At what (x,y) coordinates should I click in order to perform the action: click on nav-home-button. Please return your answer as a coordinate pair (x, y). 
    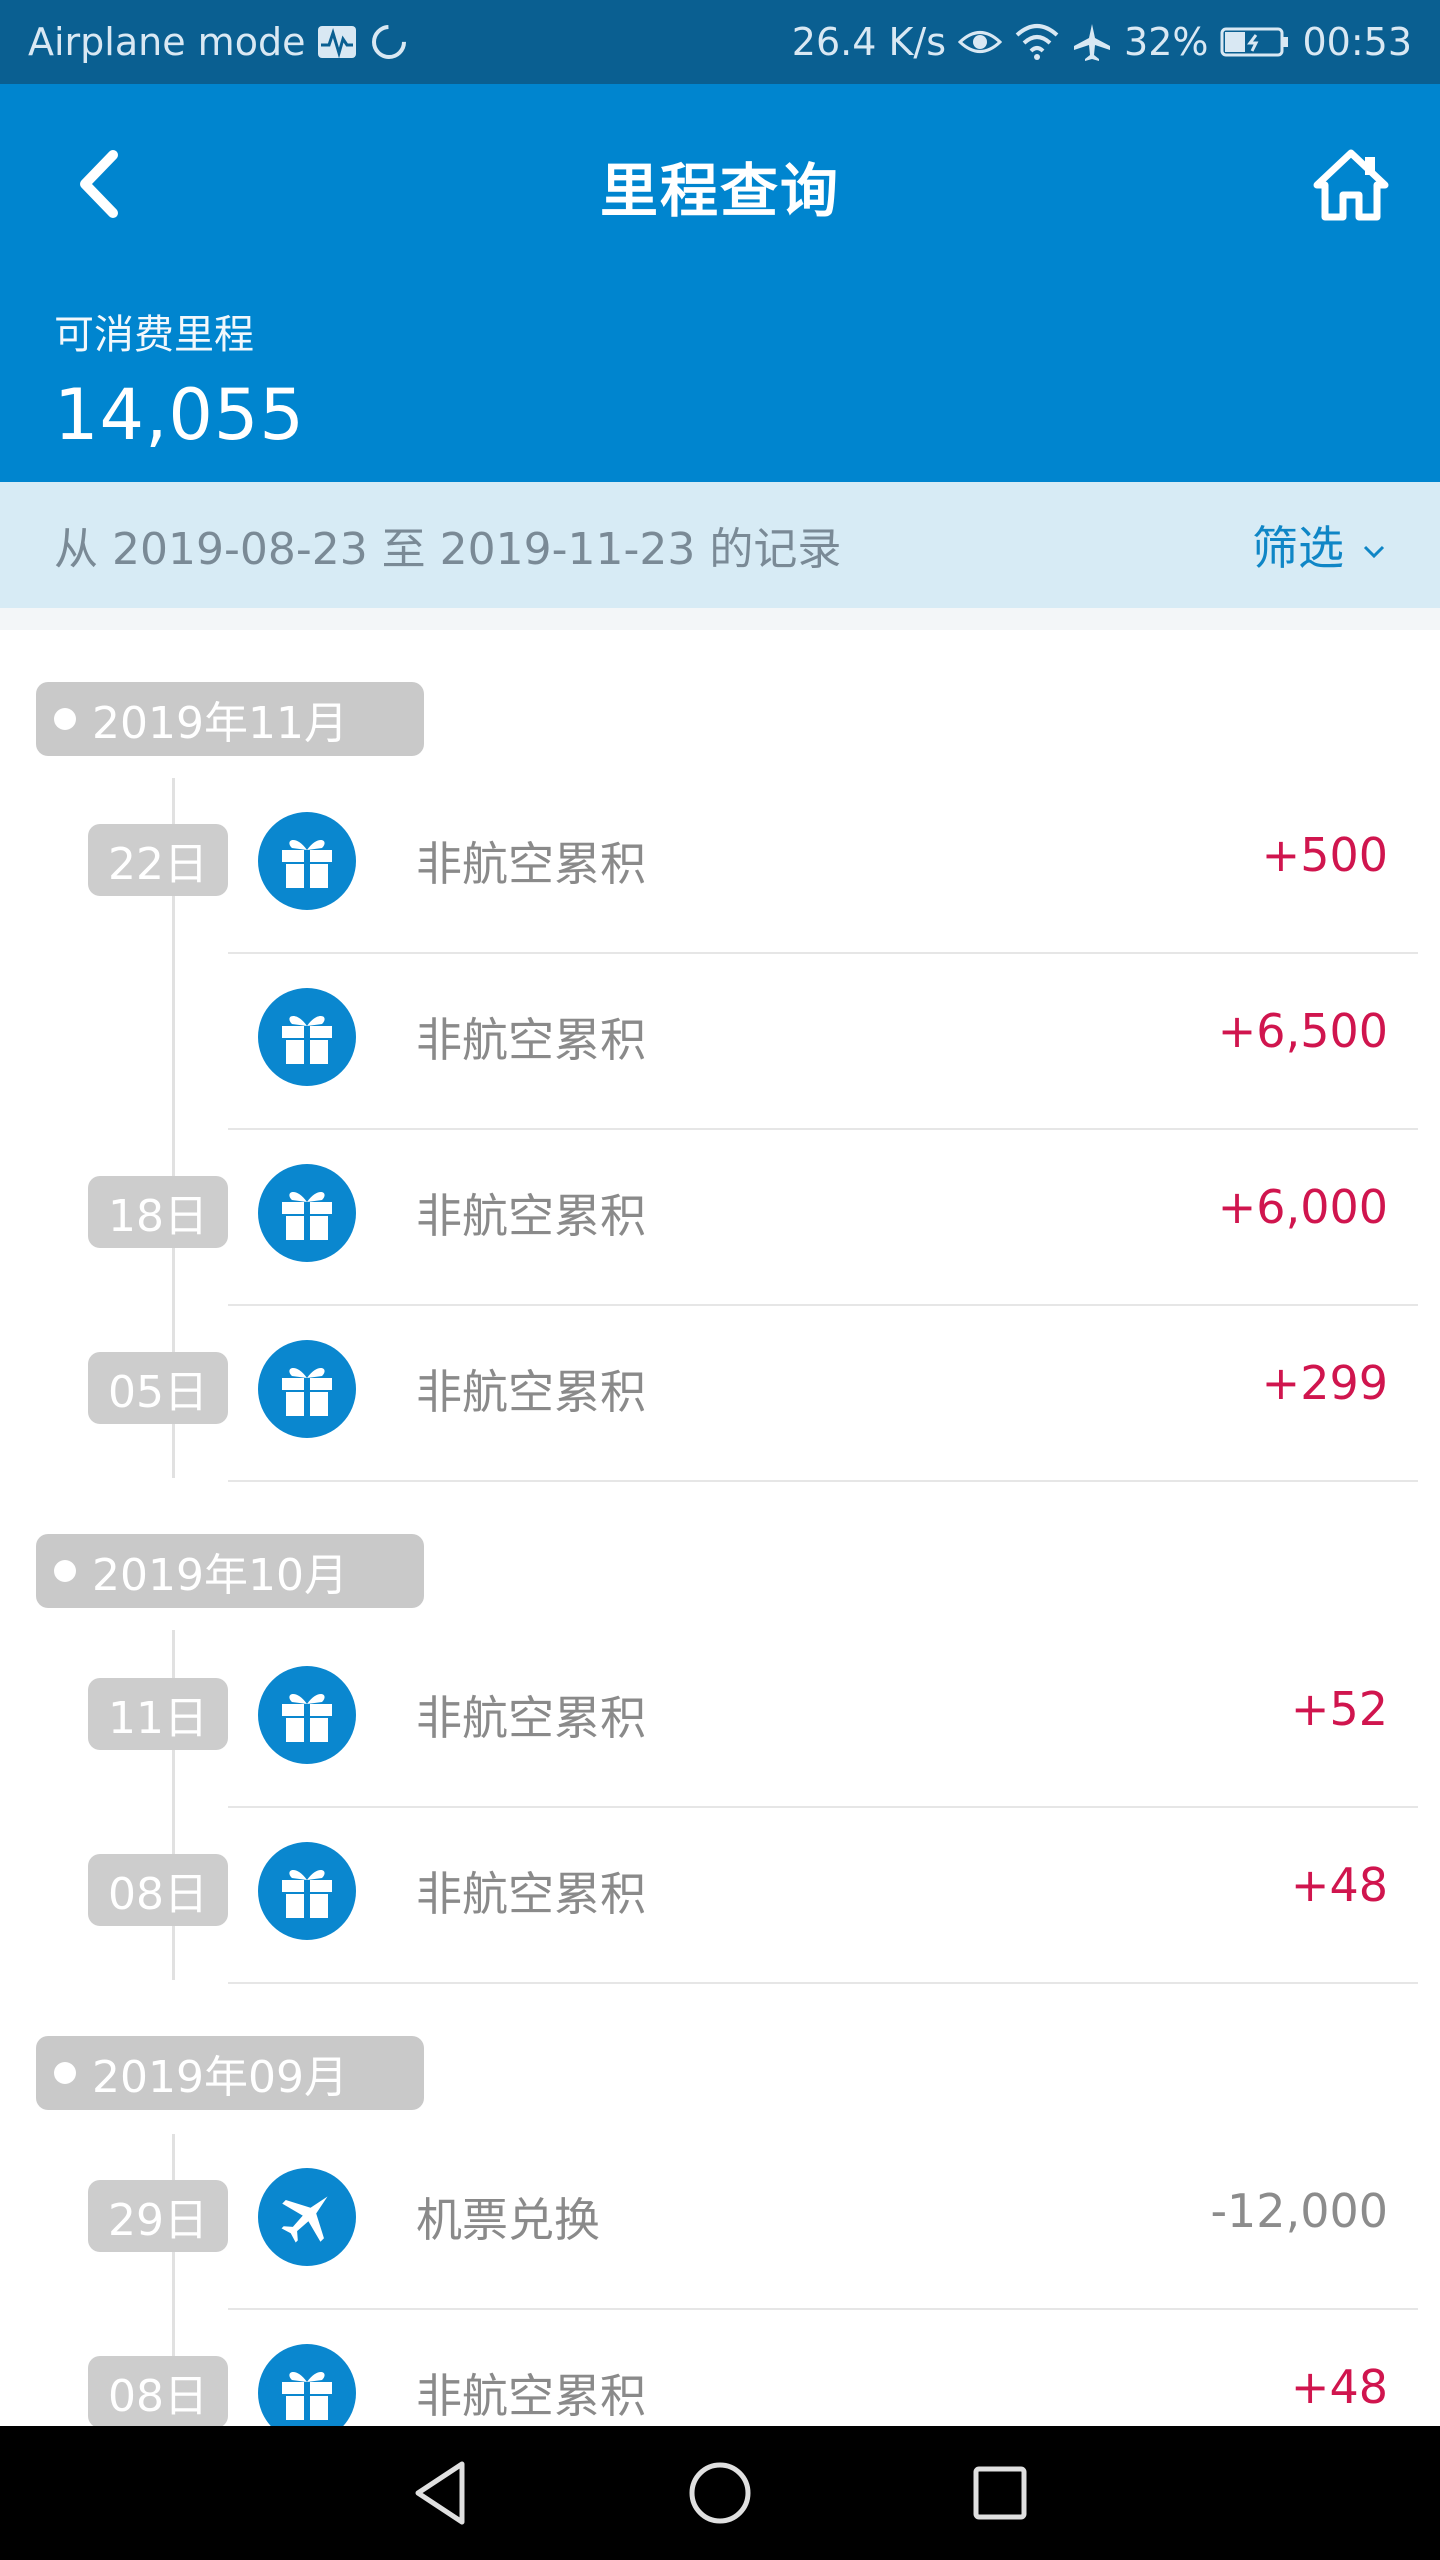
    Looking at the image, I should click on (720, 2493).